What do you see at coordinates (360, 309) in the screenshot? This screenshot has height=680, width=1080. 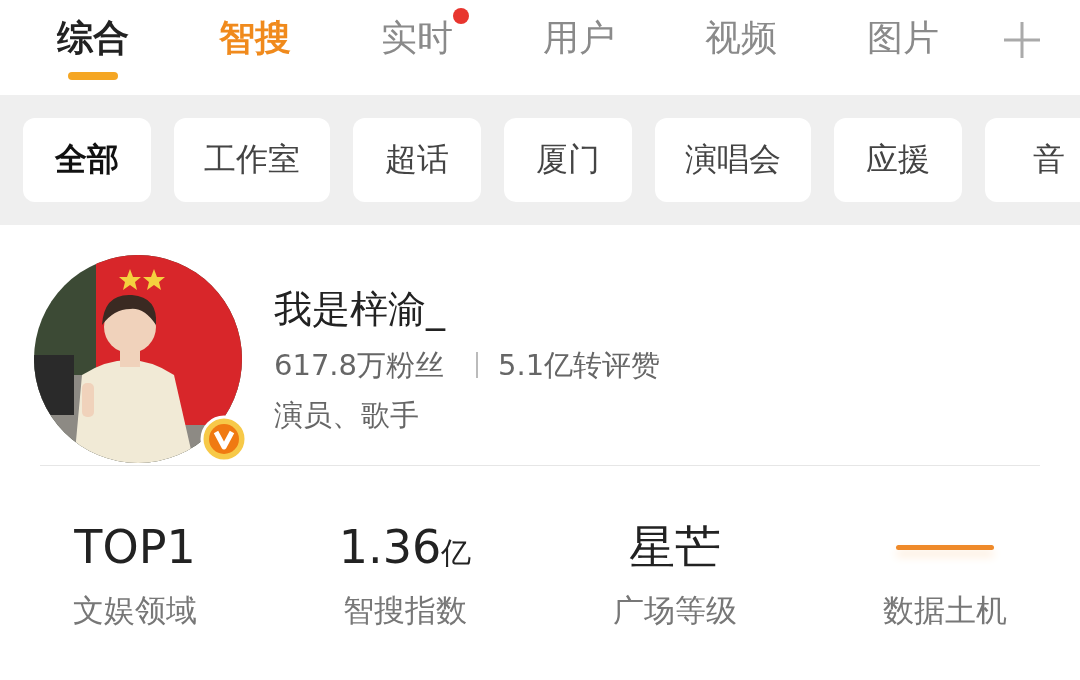 I see `user-name: 我是梓渝_` at bounding box center [360, 309].